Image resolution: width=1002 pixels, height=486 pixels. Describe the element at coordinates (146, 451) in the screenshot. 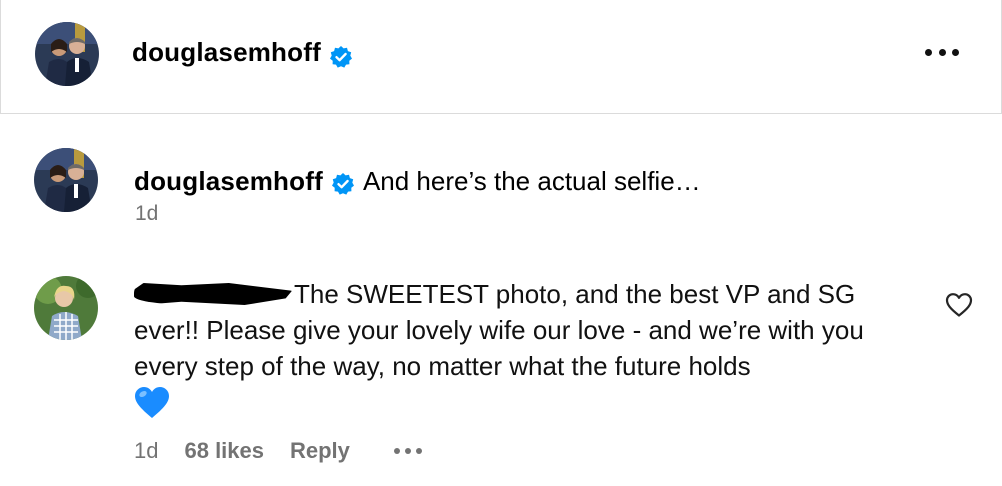

I see `comment-timestamp: 1d` at that location.